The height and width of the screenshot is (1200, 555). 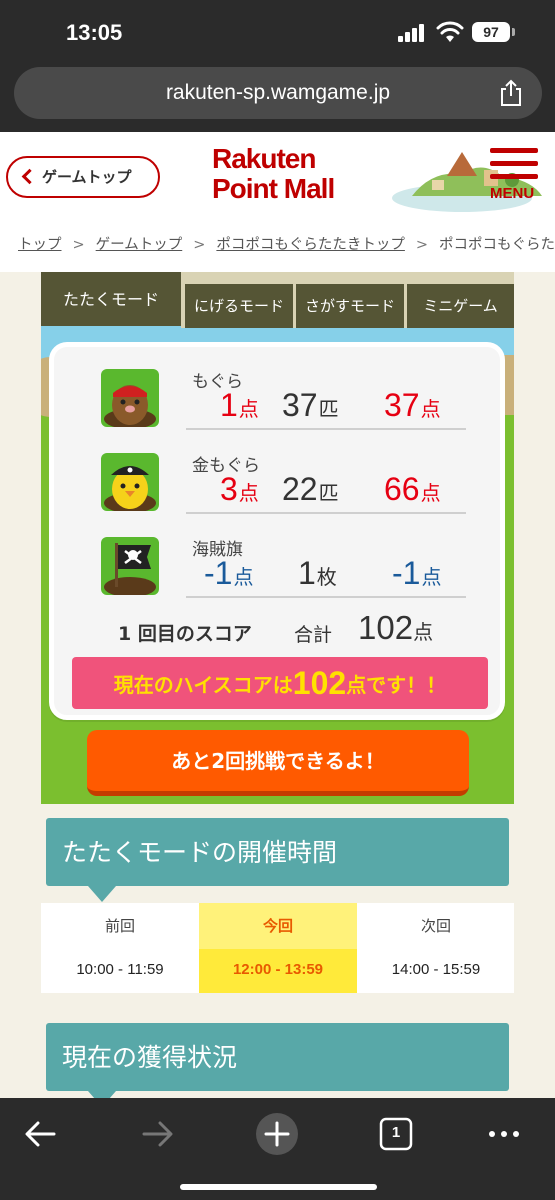 I want to click on breadcrumb: トップ > ゲームトップ > ポコポコもぐらたたきトップ > ポコポコもぐらた, so click(x=277, y=247).